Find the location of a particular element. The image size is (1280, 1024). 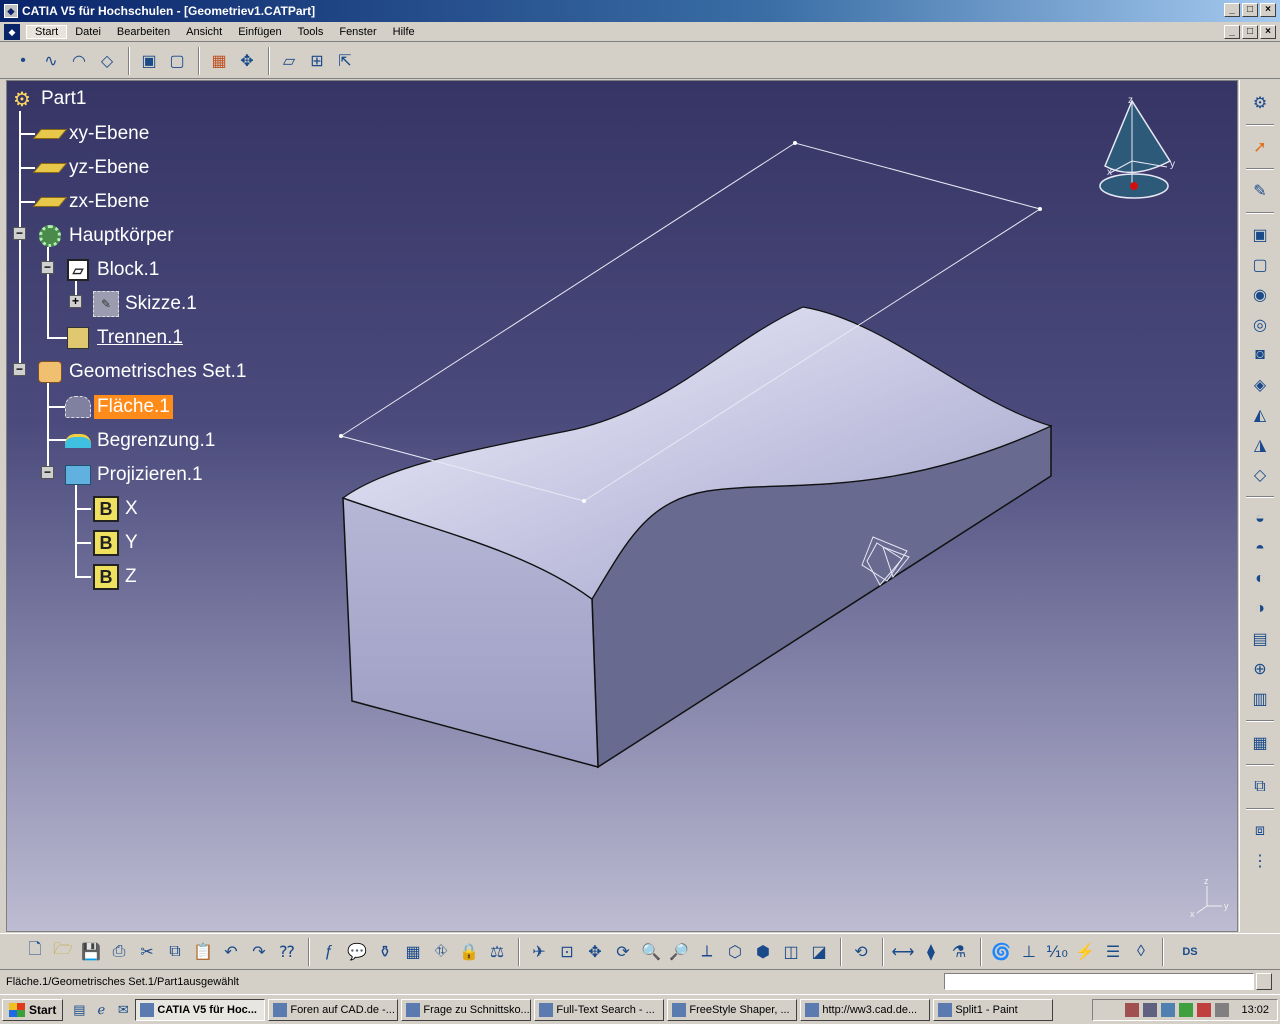

doc-minimize-button: _ is located at coordinates (1232, 32).